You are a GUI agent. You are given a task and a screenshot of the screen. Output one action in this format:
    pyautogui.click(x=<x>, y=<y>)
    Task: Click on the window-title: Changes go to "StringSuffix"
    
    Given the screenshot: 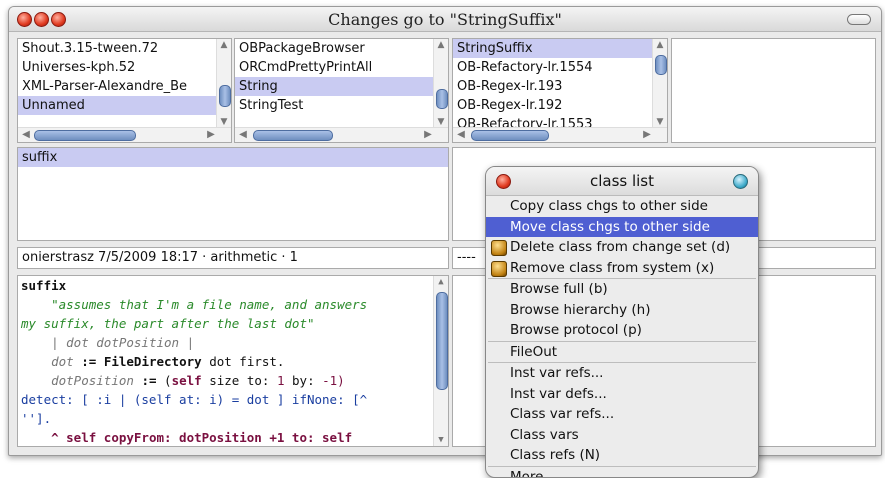 What is the action you would take?
    pyautogui.click(x=445, y=19)
    